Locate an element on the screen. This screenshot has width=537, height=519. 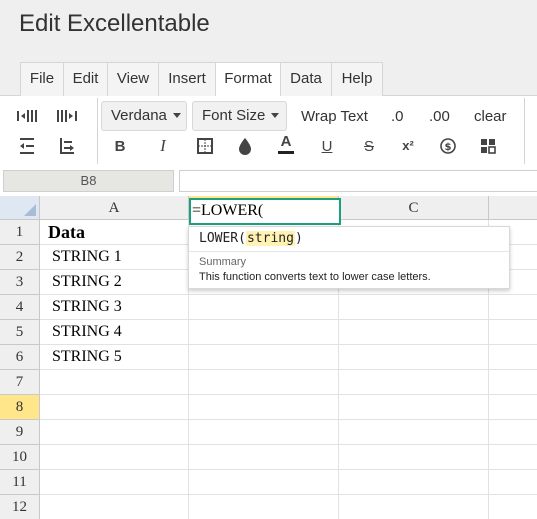
tab-data: Data is located at coordinates (306, 79).